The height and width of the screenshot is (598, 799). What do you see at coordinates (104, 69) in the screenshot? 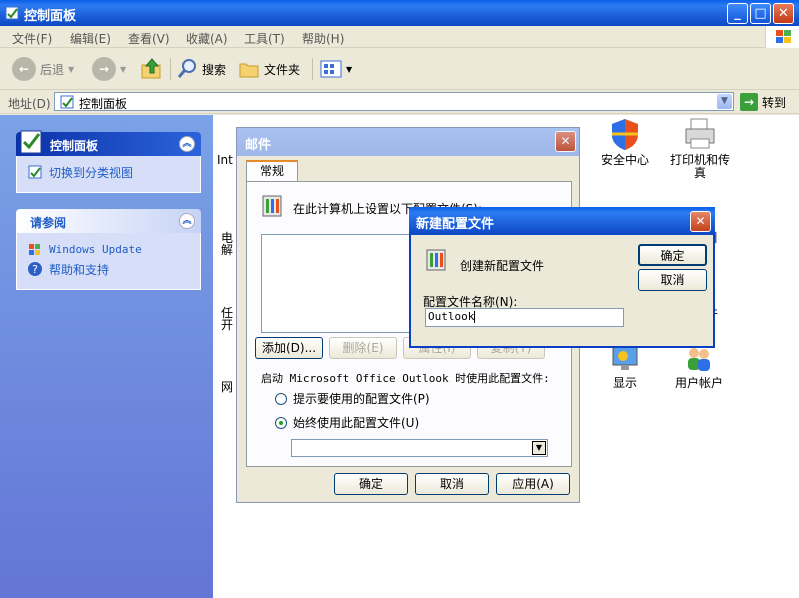
I see `forward-arrow-icon: →` at bounding box center [104, 69].